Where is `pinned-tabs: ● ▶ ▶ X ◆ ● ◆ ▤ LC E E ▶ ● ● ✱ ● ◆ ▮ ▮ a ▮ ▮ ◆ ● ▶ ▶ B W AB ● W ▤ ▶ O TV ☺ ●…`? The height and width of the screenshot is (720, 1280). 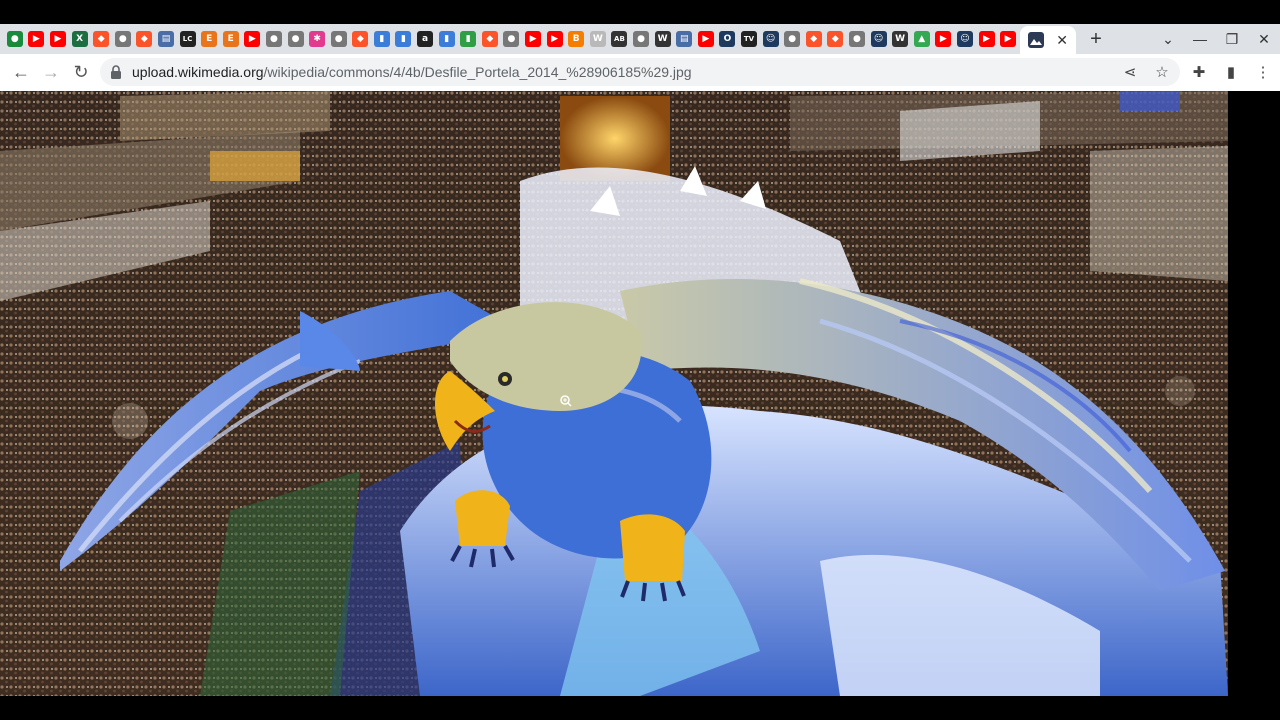
pinned-tabs: ● ▶ ▶ X ◆ ● ◆ ▤ LC E E ▶ ● ● ✱ ● ◆ ▮ ▮ a ▮ ▮ ◆ ● ▶ ▶ B W AB ● W ▤ ▶ O TV ☺ ●… is located at coordinates (511, 39).